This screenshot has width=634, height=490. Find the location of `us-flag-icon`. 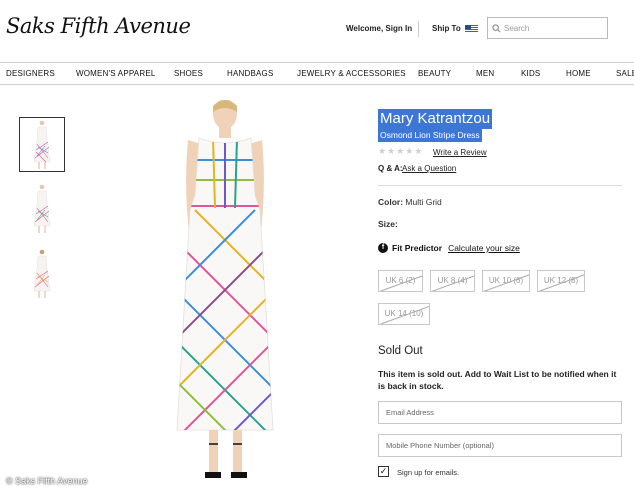

us-flag-icon is located at coordinates (471, 28).